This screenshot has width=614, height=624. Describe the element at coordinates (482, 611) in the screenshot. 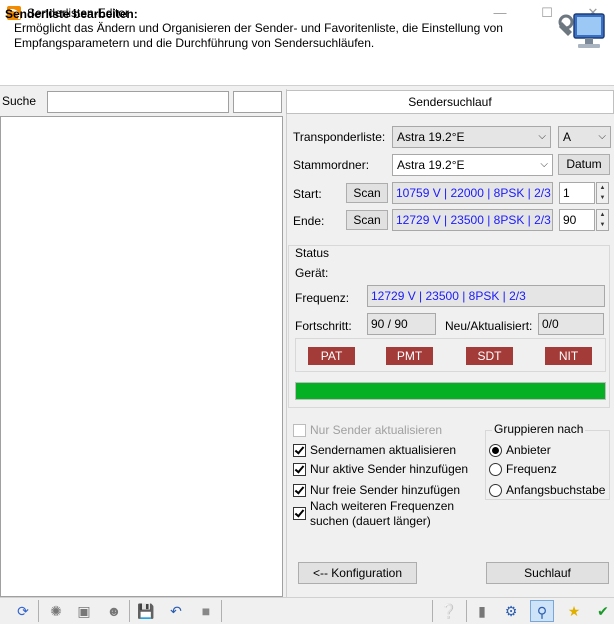

I see `document-icon: ▮` at that location.